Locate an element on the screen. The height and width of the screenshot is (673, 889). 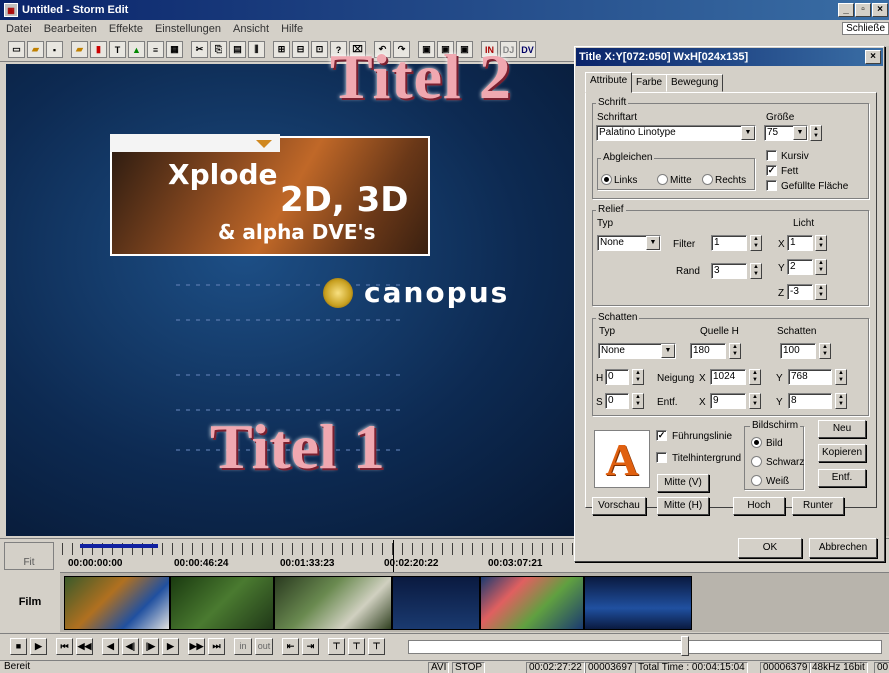
center-v-button: Mitte (V) is located at coordinates (683, 483).